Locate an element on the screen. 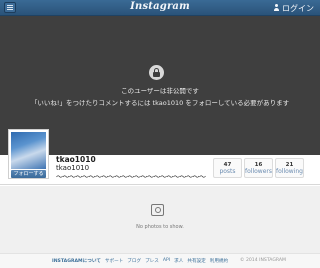 Image resolution: width=320 pixels, height=268 pixels. stat-following: 21 following is located at coordinates (289, 168).